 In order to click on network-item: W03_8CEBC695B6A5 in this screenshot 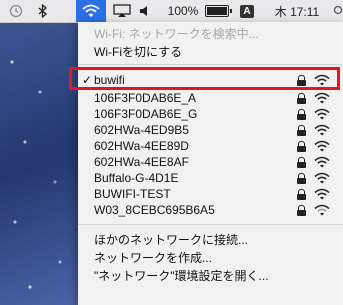, I will do `click(210, 210)`.